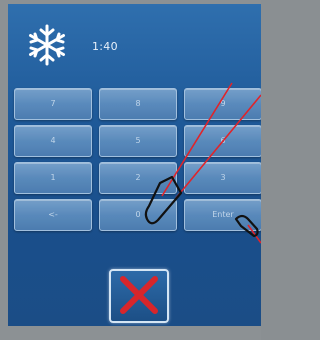  I want to click on key-9: 9, so click(222, 104).